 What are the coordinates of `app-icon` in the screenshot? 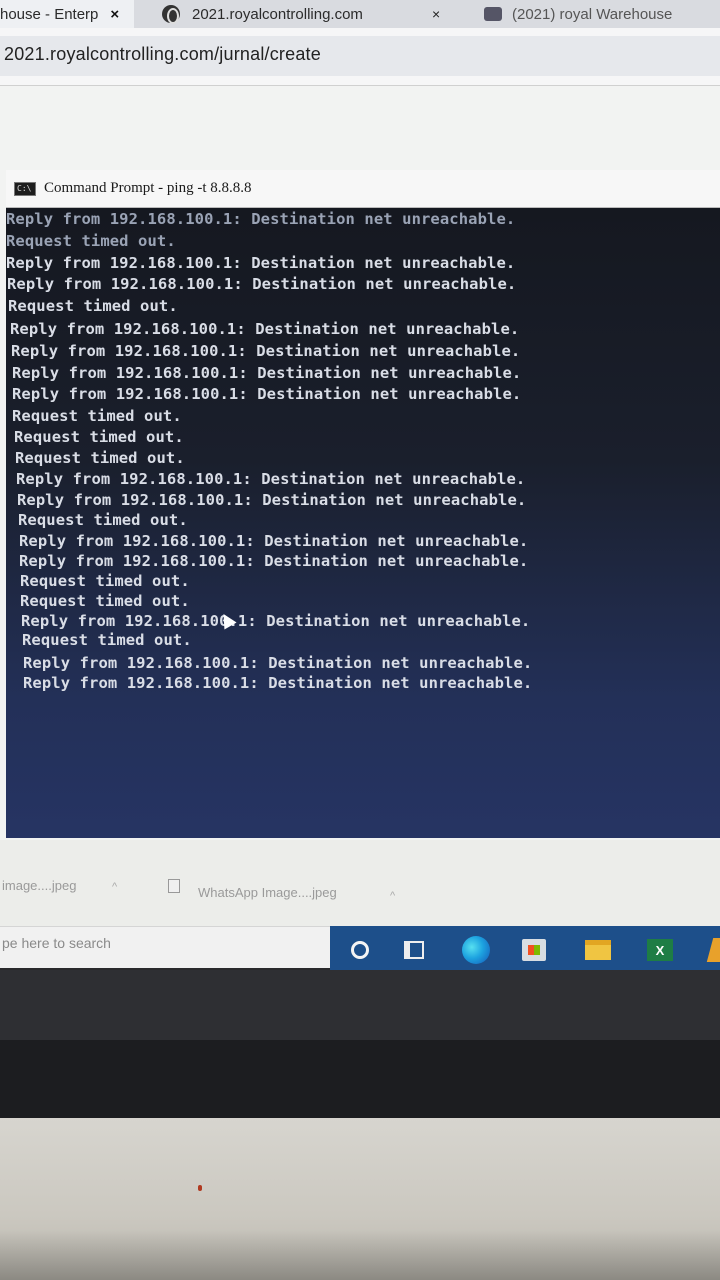 It's located at (711, 950).